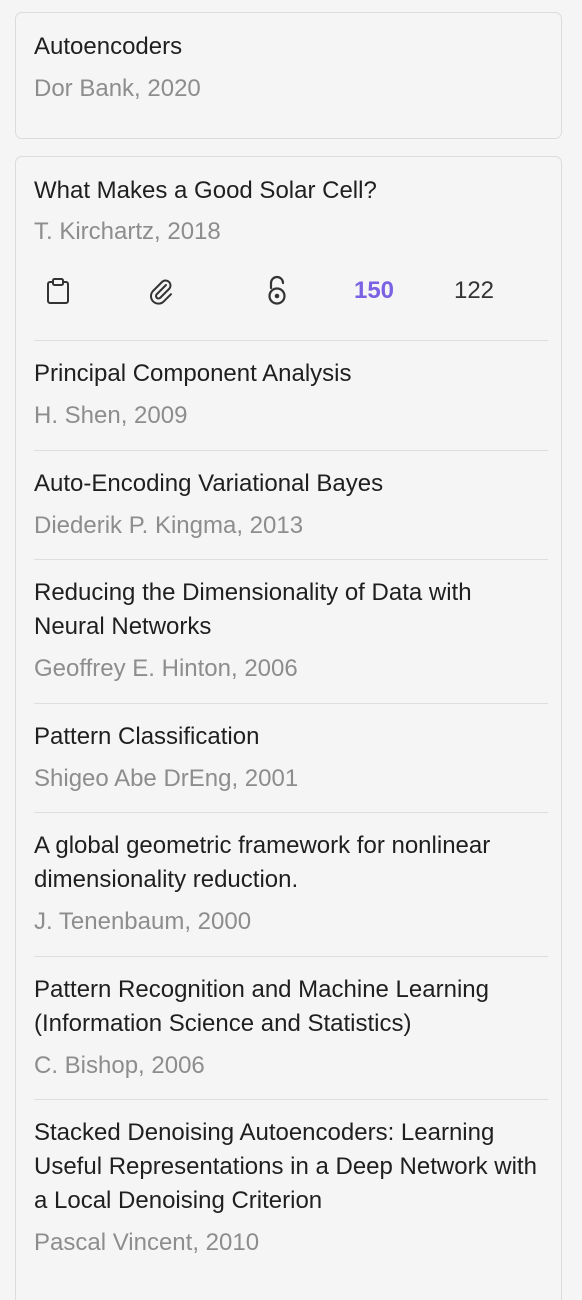 This screenshot has width=582, height=1300. I want to click on paper-title: What Makes a Good Solar Cell?, so click(290, 191).